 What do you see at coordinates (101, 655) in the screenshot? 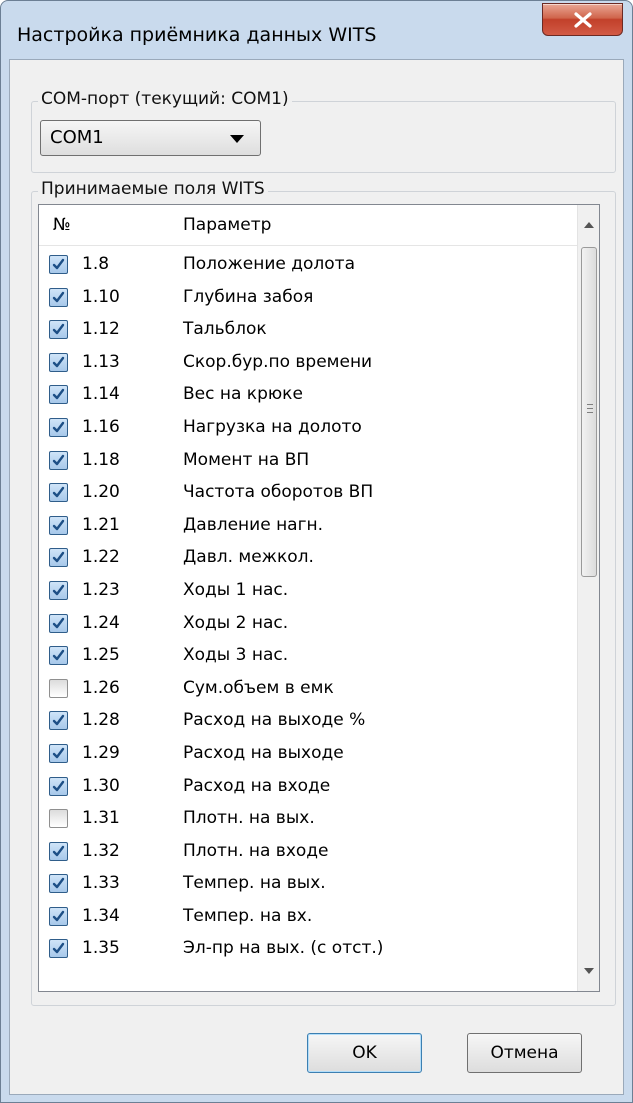
I see `row-number: 1.25` at bounding box center [101, 655].